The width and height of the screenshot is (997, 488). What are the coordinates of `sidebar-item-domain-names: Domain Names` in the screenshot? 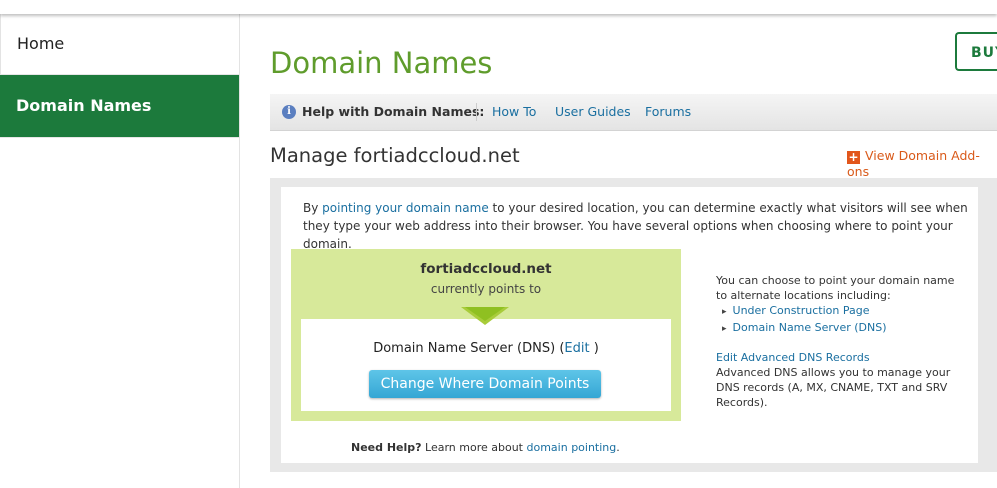 It's located at (119, 106).